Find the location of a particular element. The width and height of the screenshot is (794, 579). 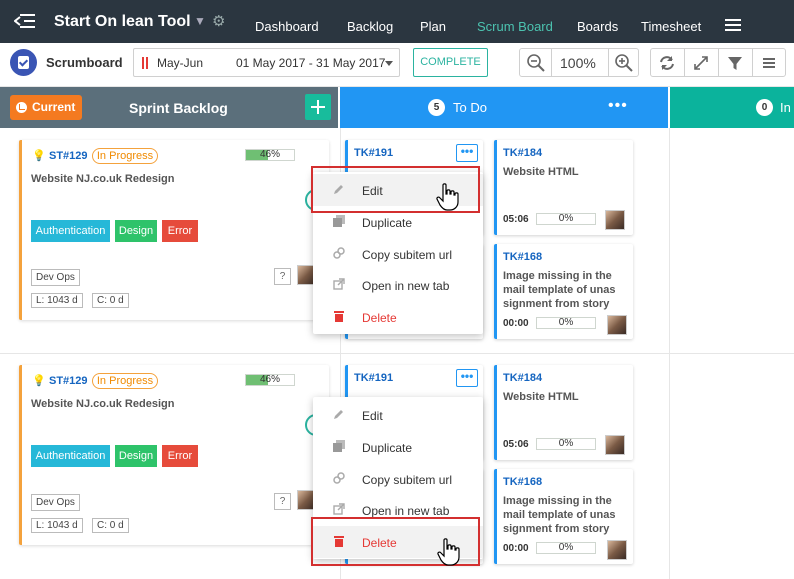

todo-label: To Do is located at coordinates (470, 107).